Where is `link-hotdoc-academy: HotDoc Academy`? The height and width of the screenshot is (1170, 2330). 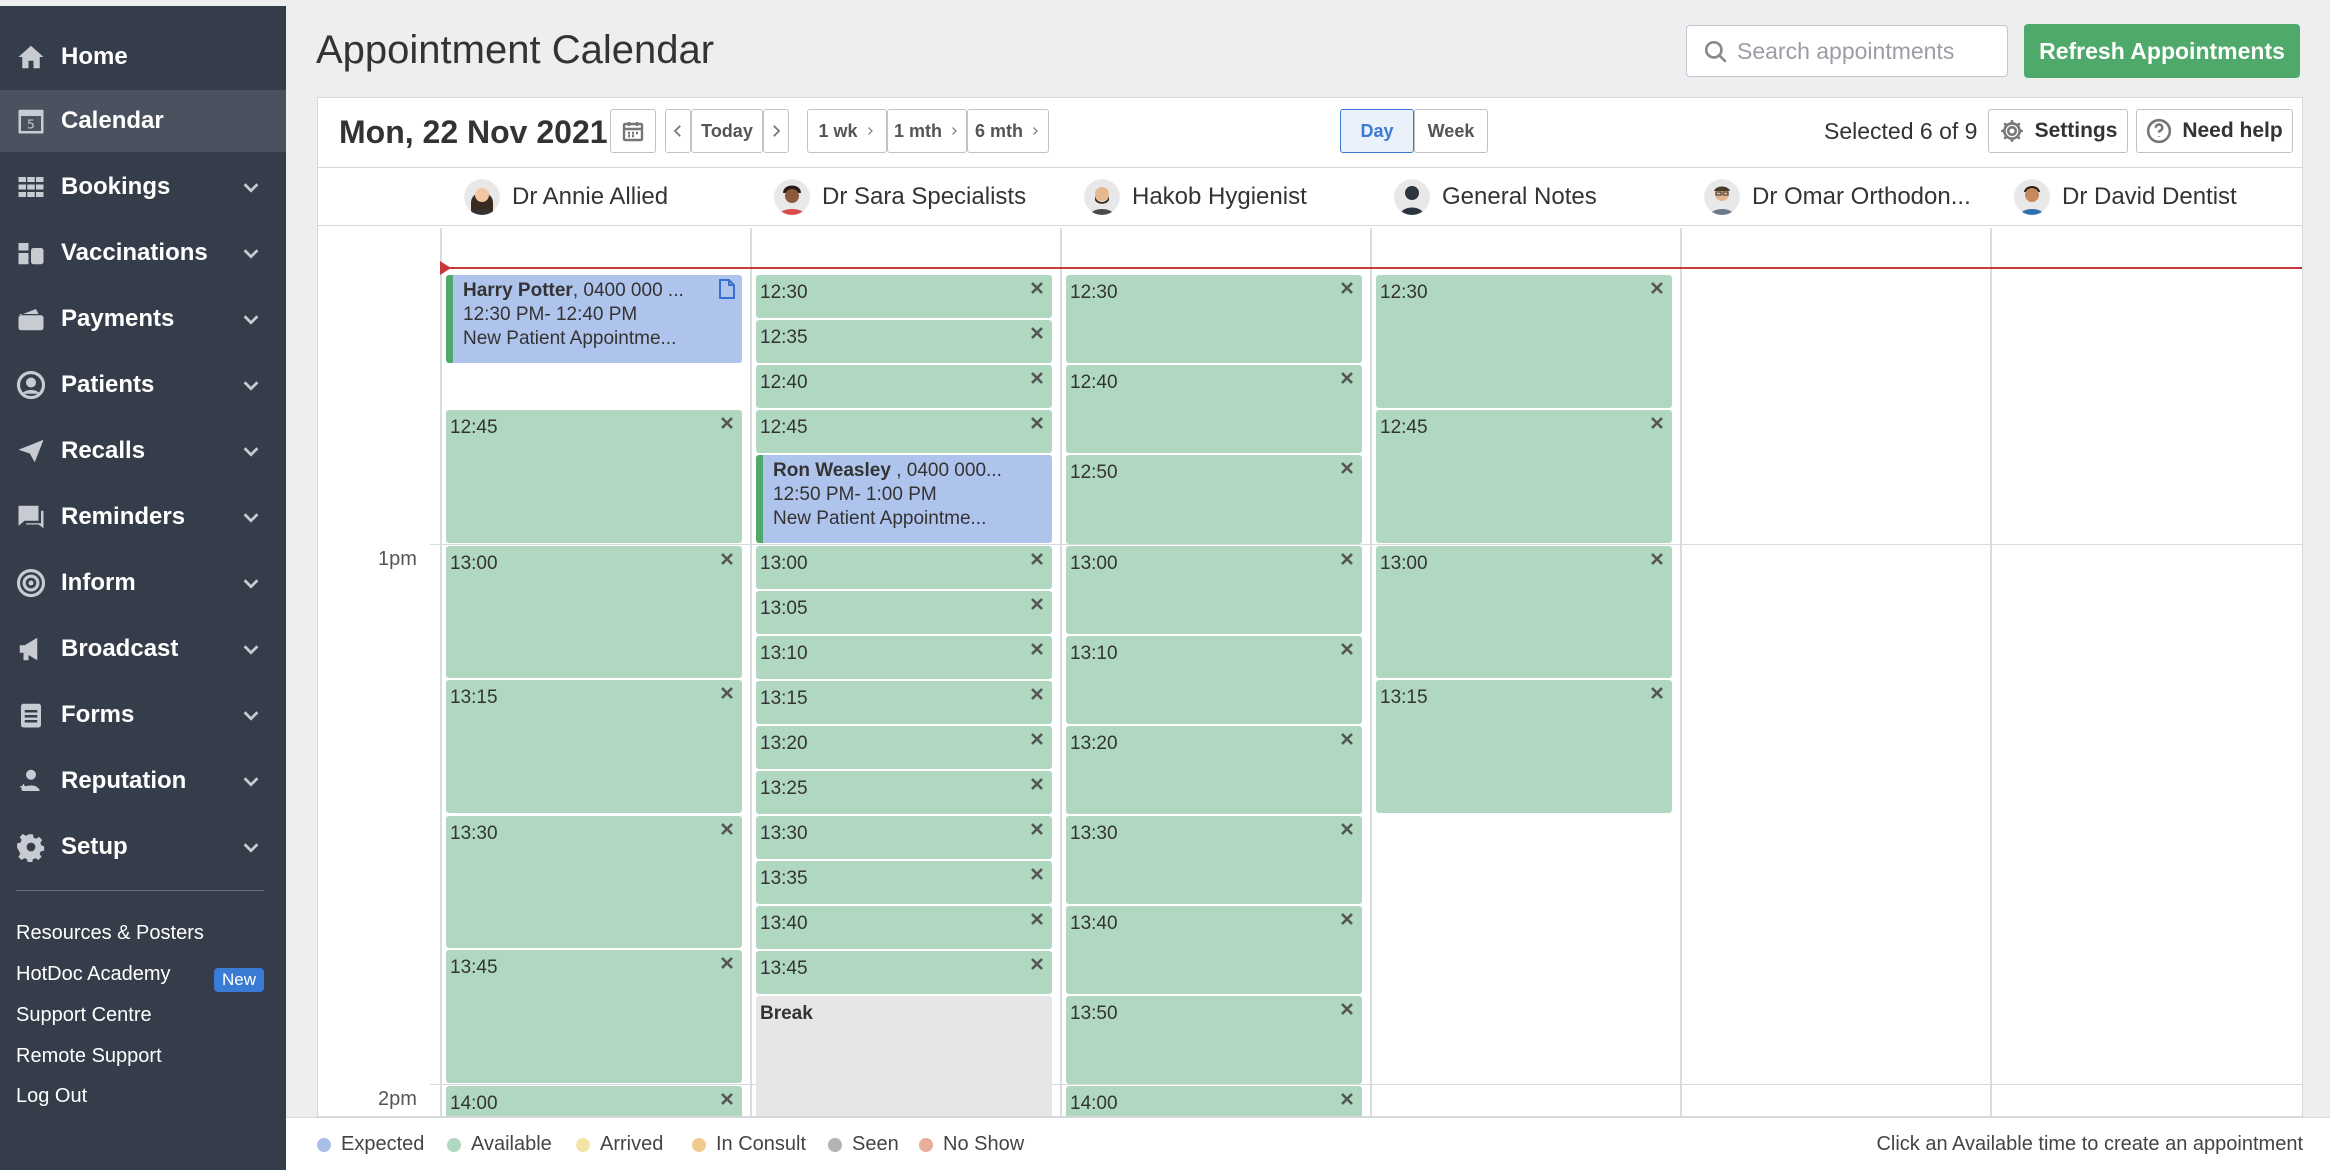 link-hotdoc-academy: HotDoc Academy is located at coordinates (93, 974).